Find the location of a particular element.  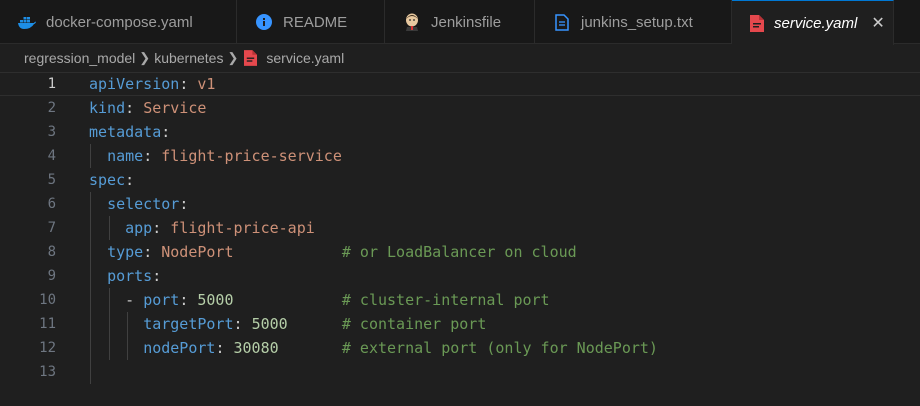

code-line: 1 apiVersion: v1 is located at coordinates (460, 84).